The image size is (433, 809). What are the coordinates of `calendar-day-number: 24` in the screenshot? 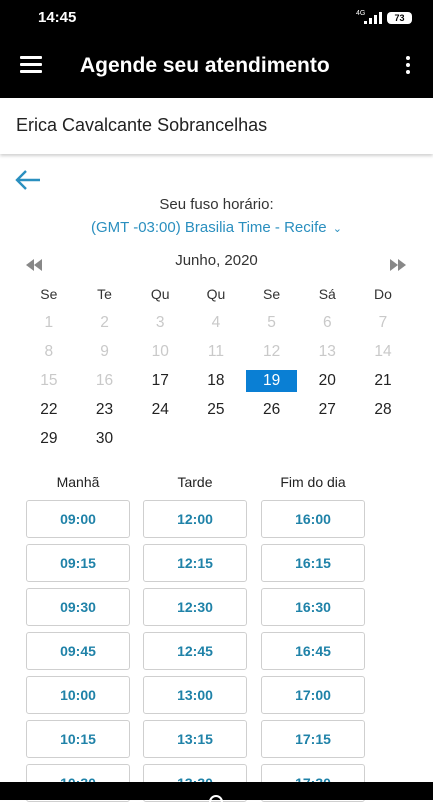 It's located at (160, 409).